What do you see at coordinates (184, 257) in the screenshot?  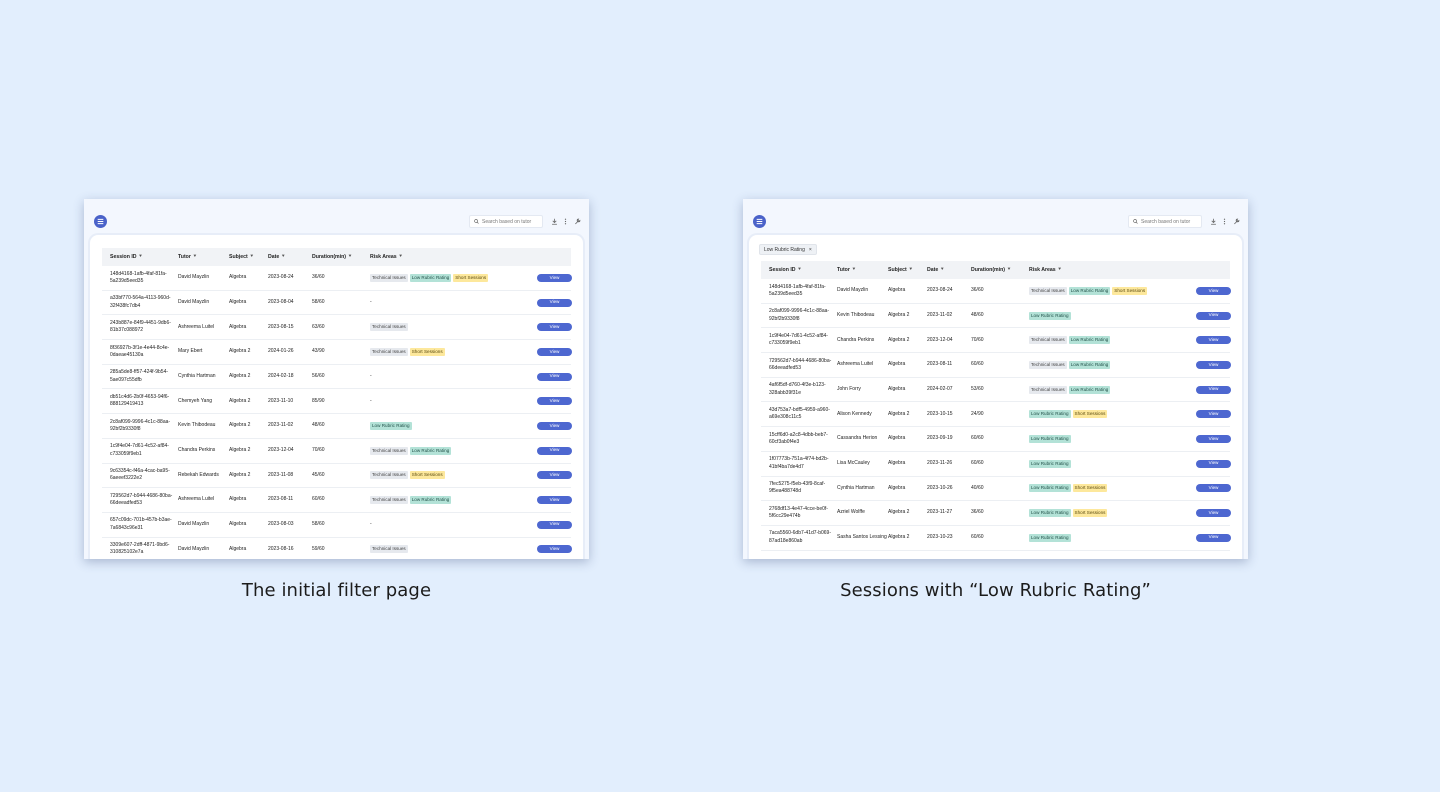 I see `column-header-label: Tutor` at bounding box center [184, 257].